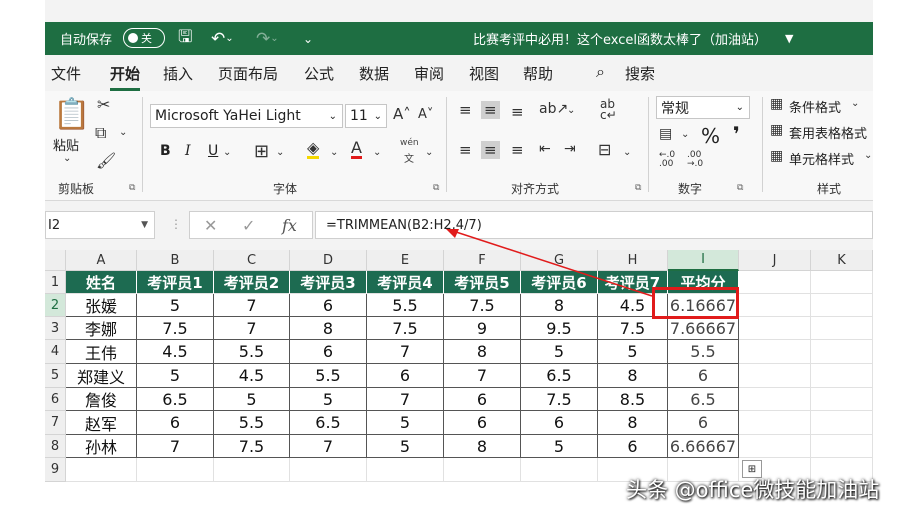  Describe the element at coordinates (627, 152) in the screenshot. I see `merge-dropdown-icon: ⌄` at that location.